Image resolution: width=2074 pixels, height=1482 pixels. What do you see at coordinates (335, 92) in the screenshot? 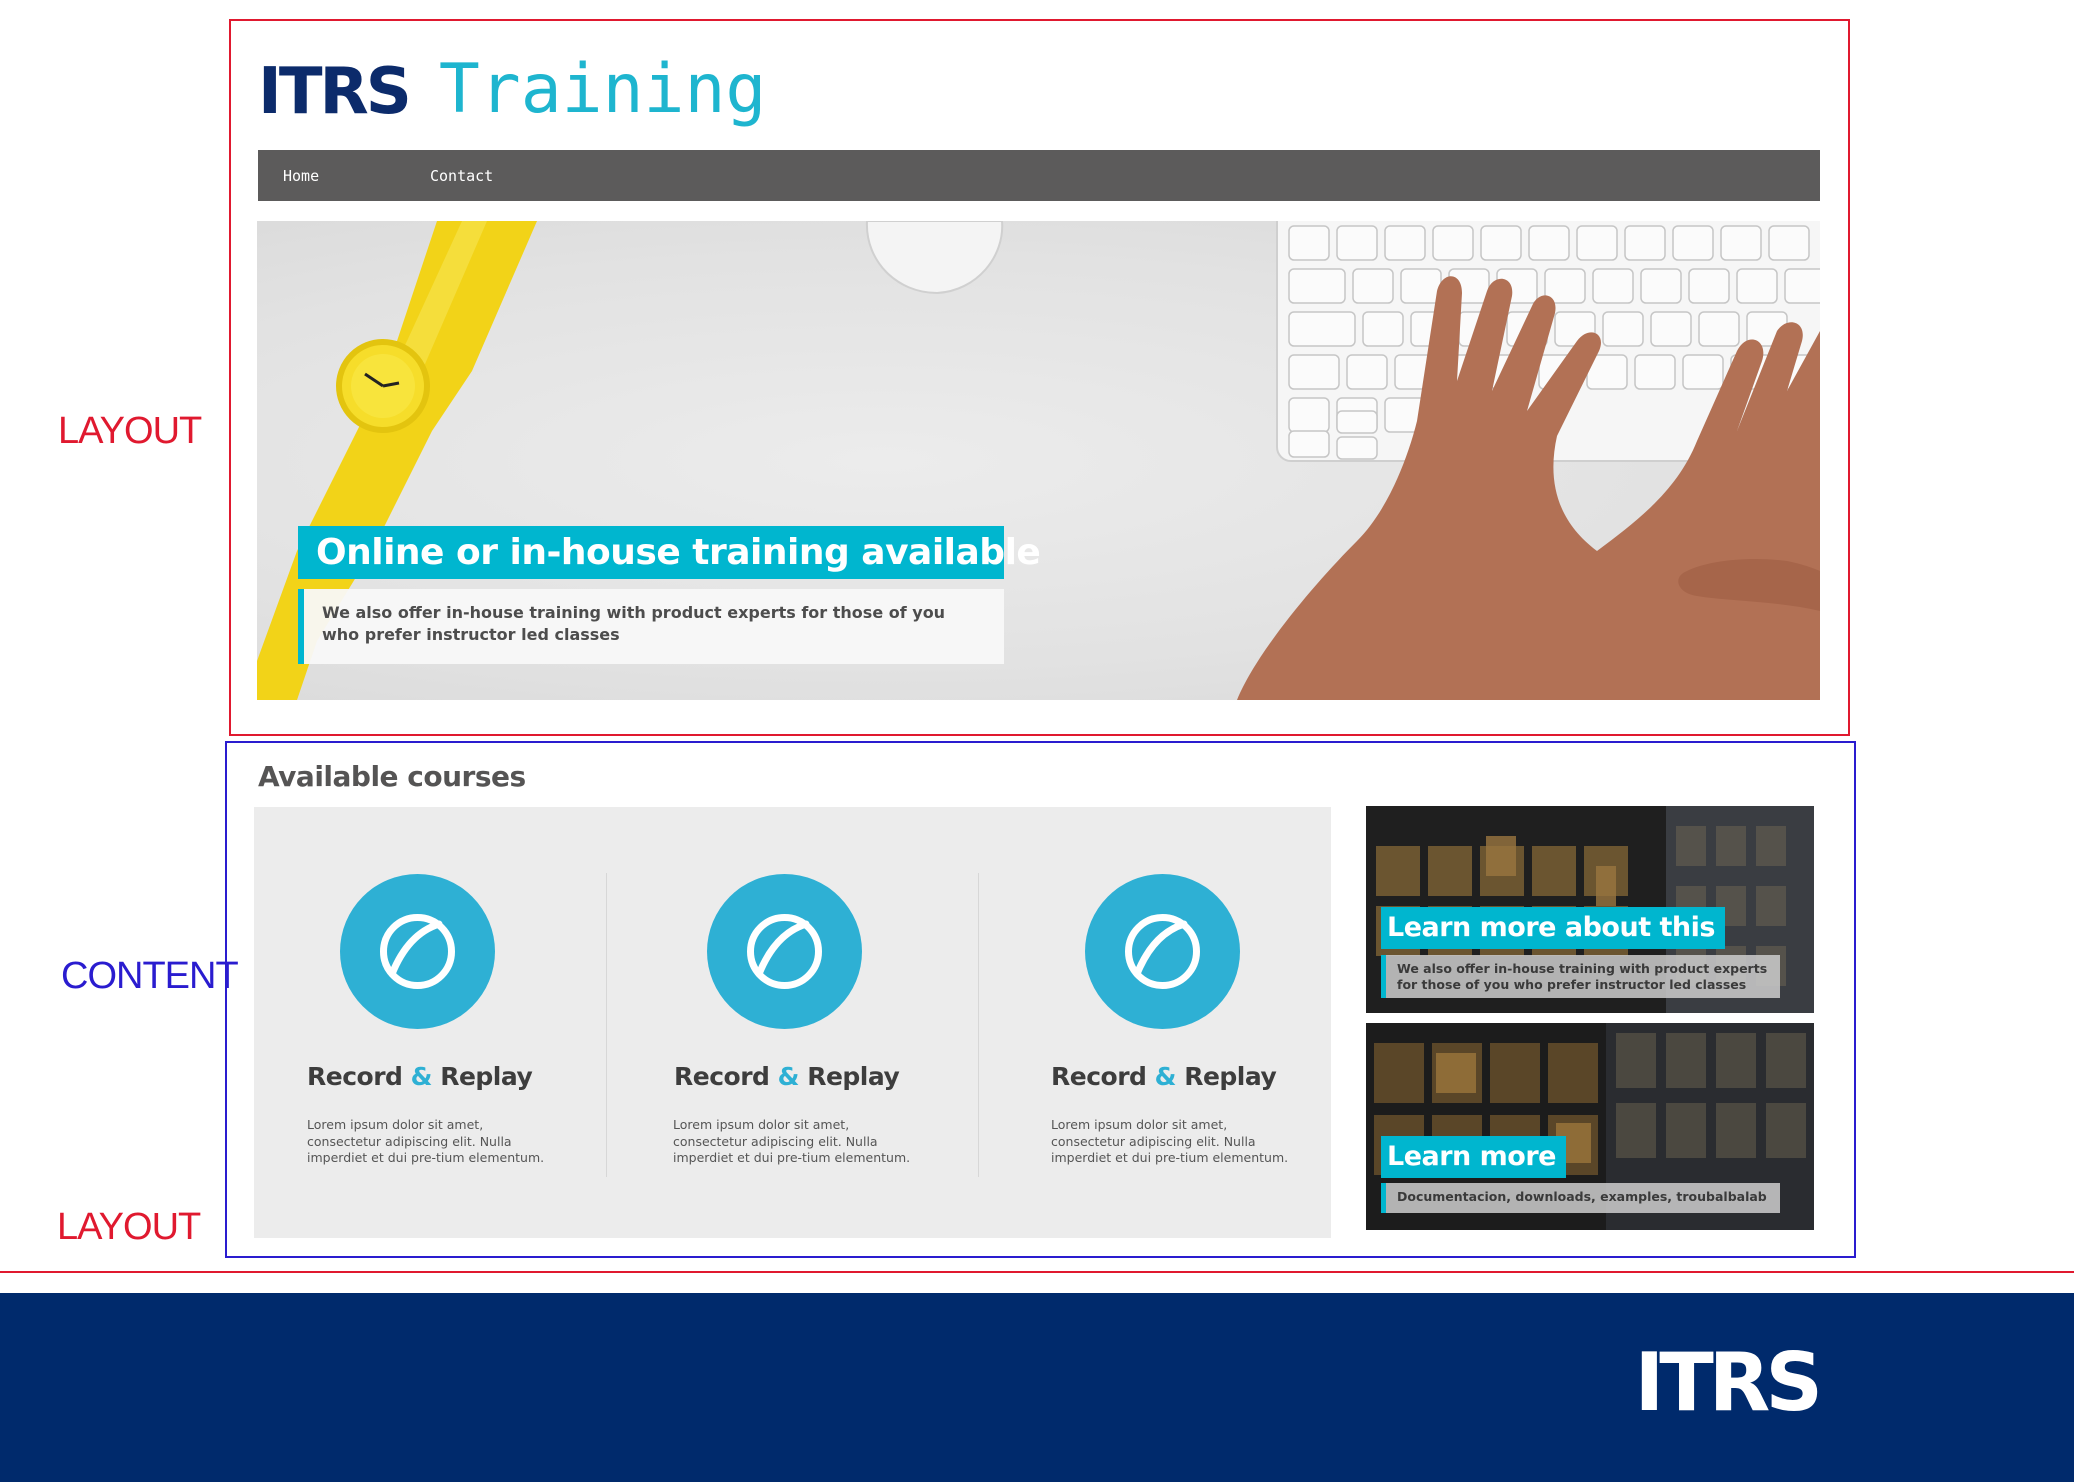
I see `logo-brand: ITRS` at bounding box center [335, 92].